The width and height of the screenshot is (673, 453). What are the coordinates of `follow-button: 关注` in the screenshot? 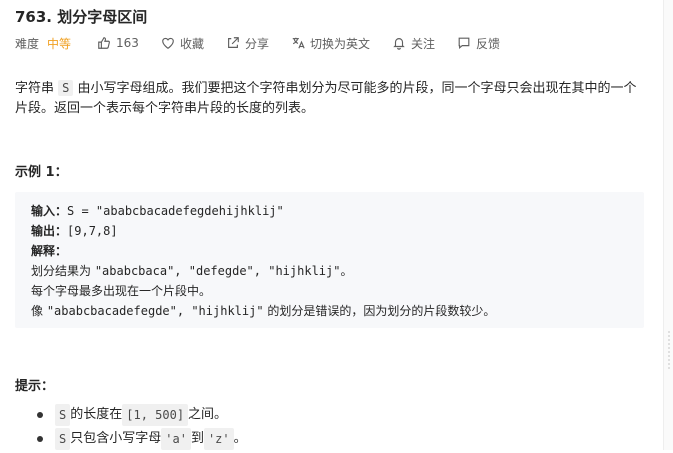 It's located at (413, 43).